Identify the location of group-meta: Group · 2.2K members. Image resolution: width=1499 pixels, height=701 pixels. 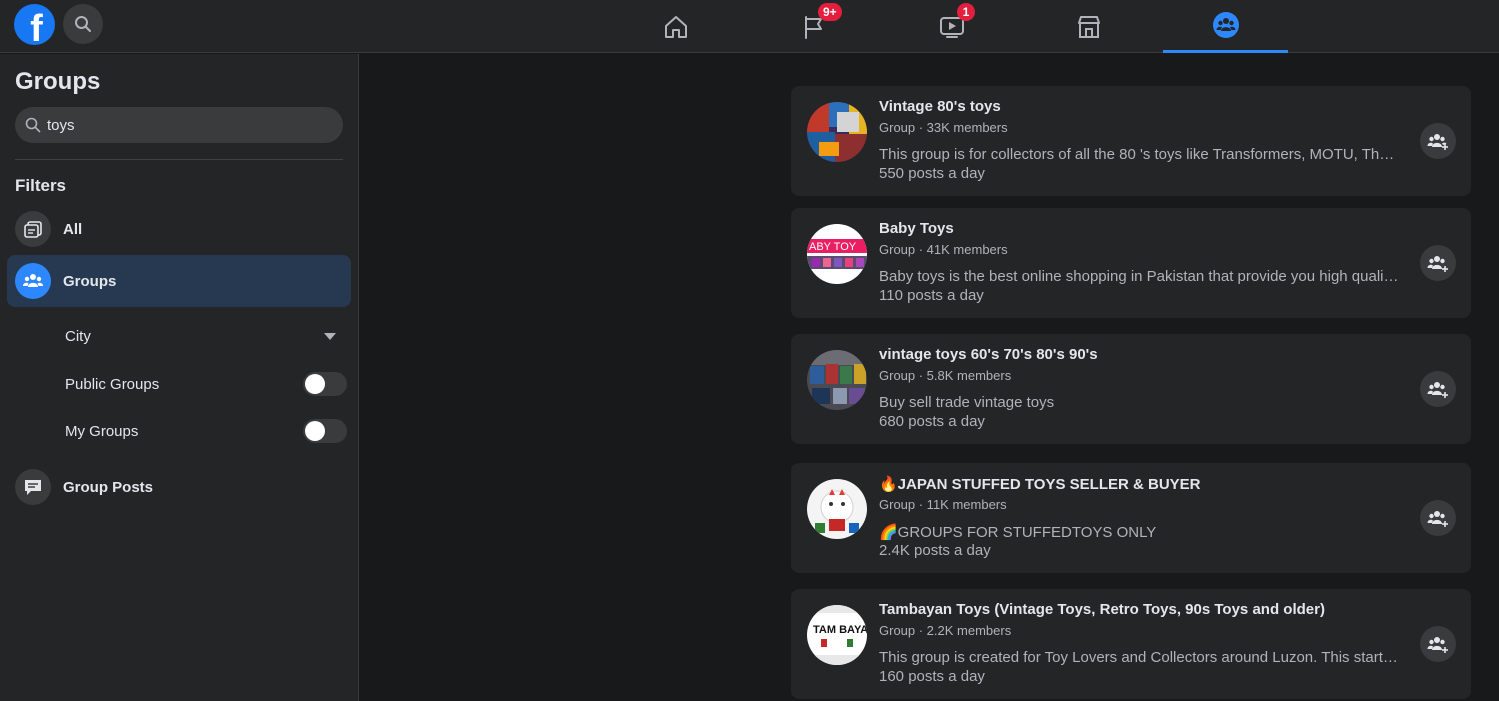
(945, 630).